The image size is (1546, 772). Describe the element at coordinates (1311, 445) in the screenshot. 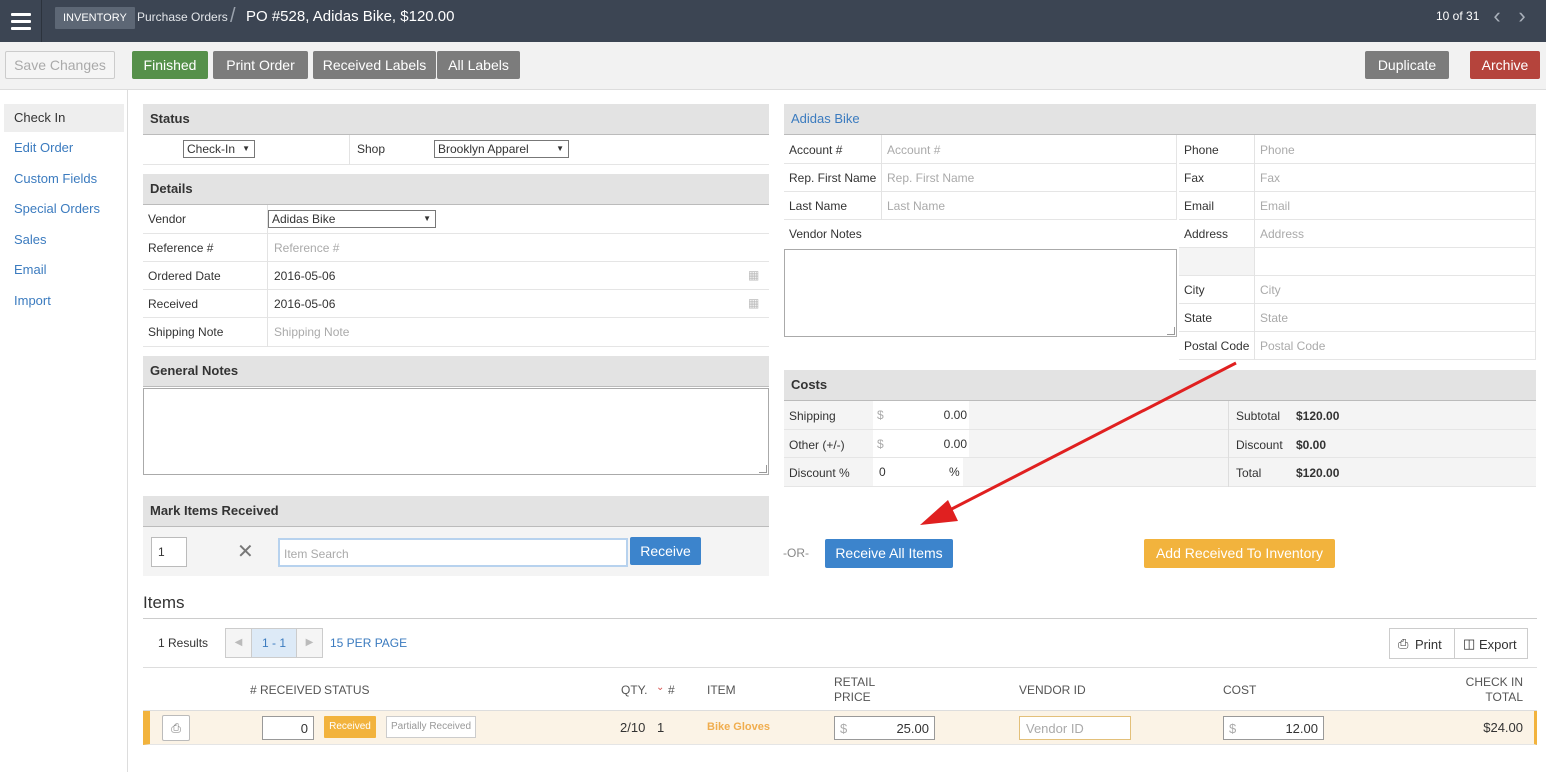

I see `discount-value: $0.00` at that location.